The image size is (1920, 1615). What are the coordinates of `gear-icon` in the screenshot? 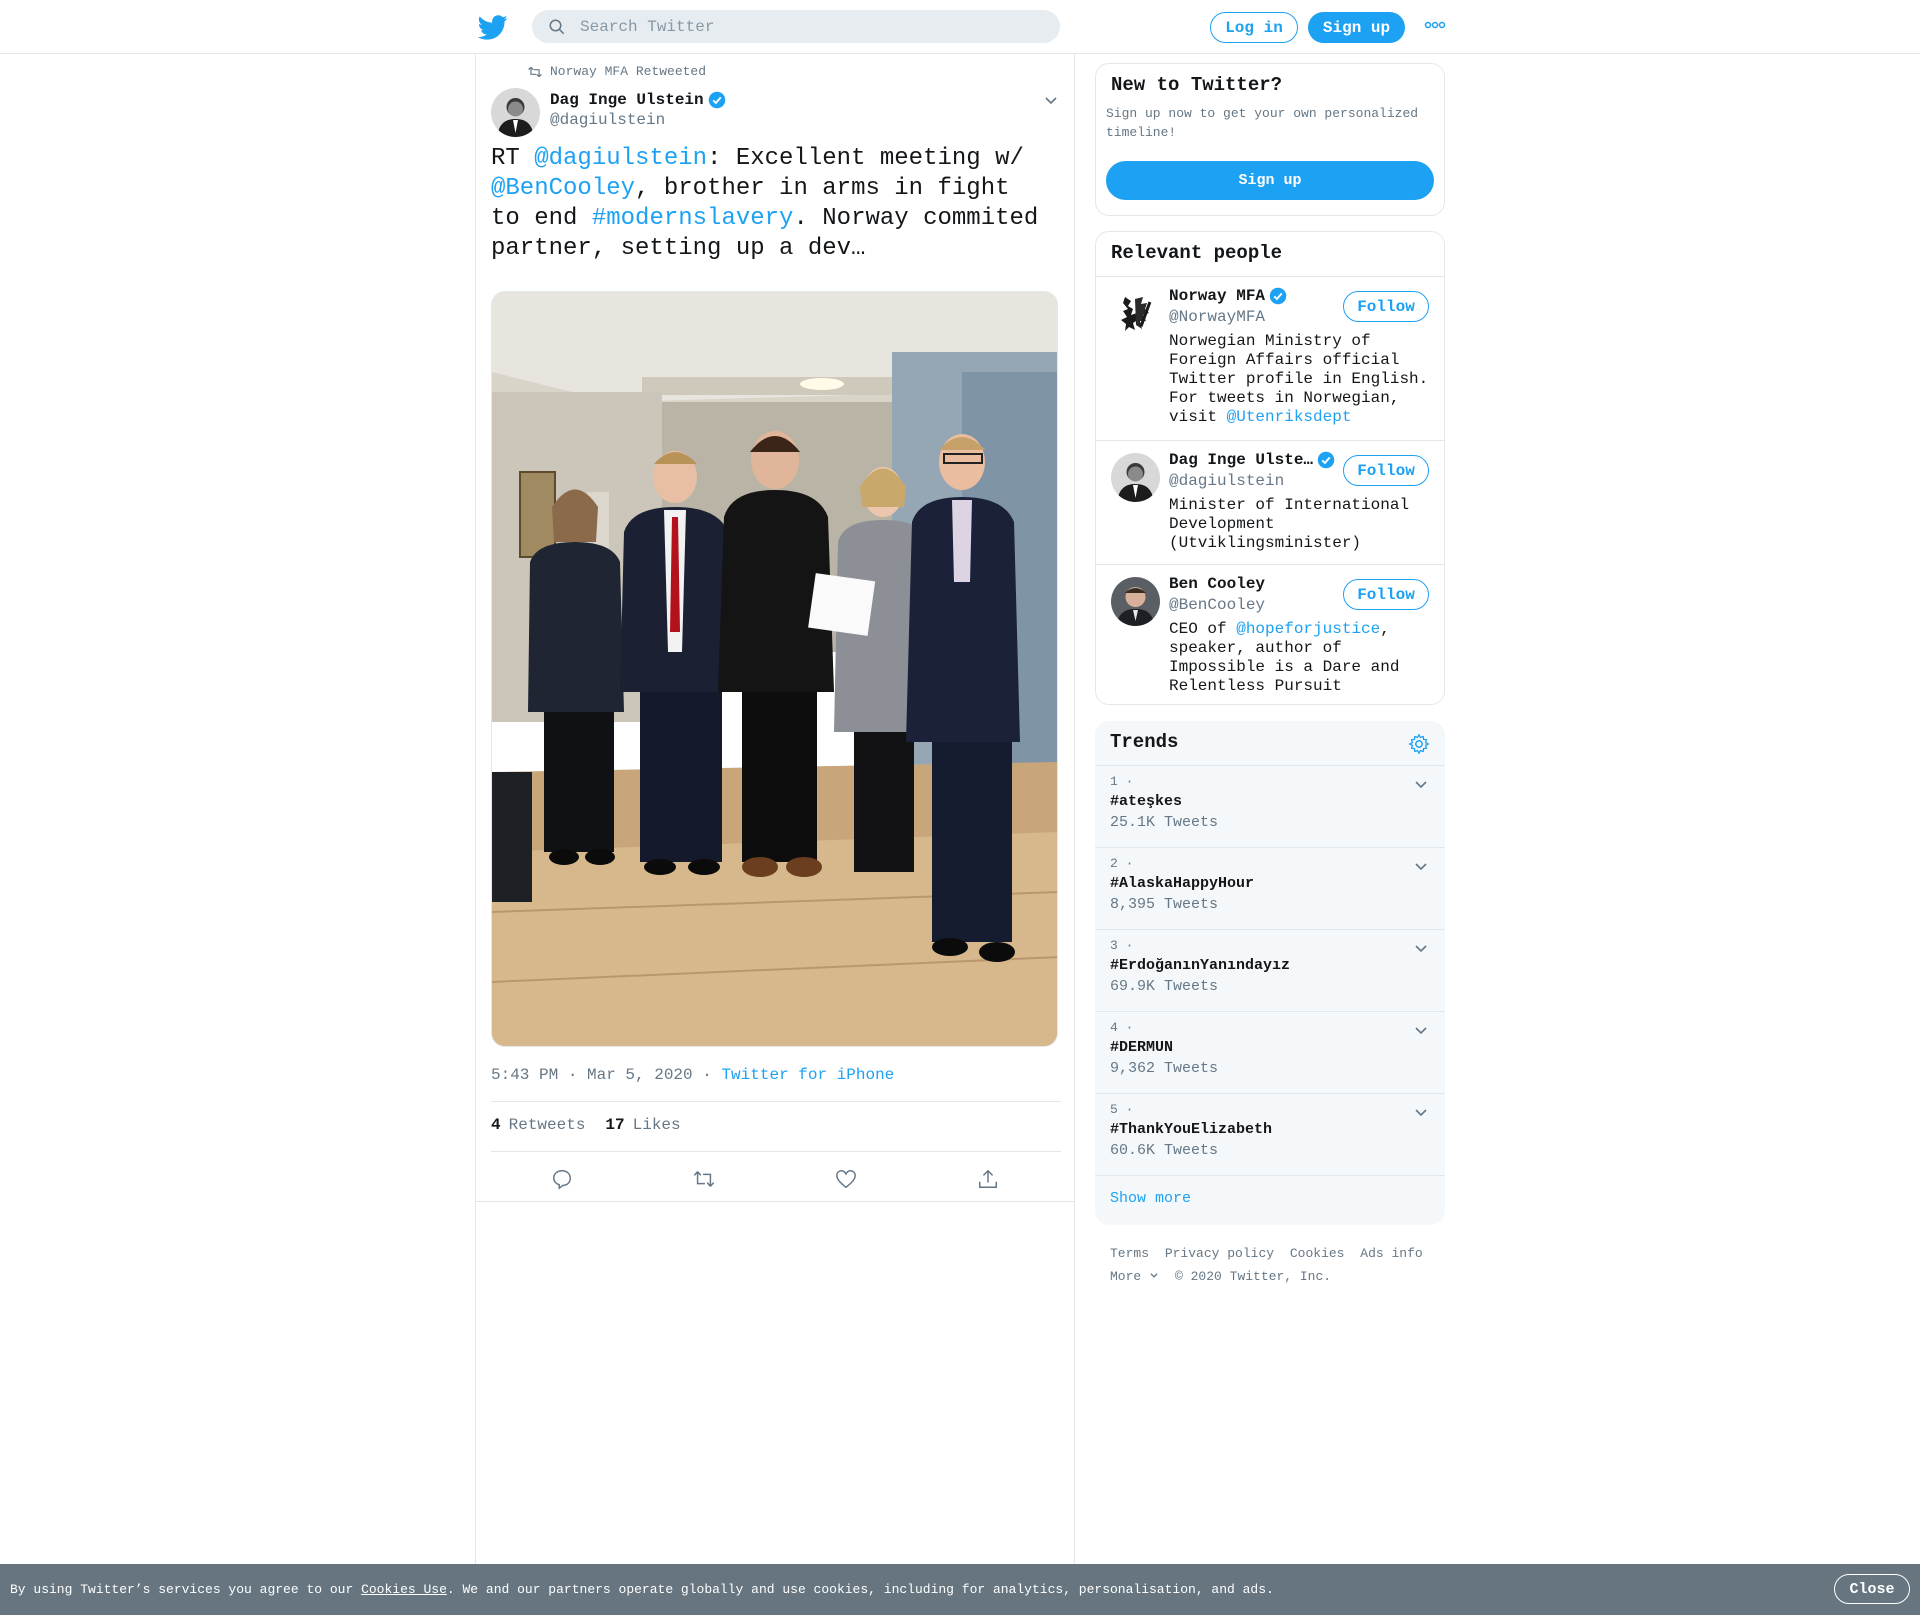 It's located at (1419, 744).